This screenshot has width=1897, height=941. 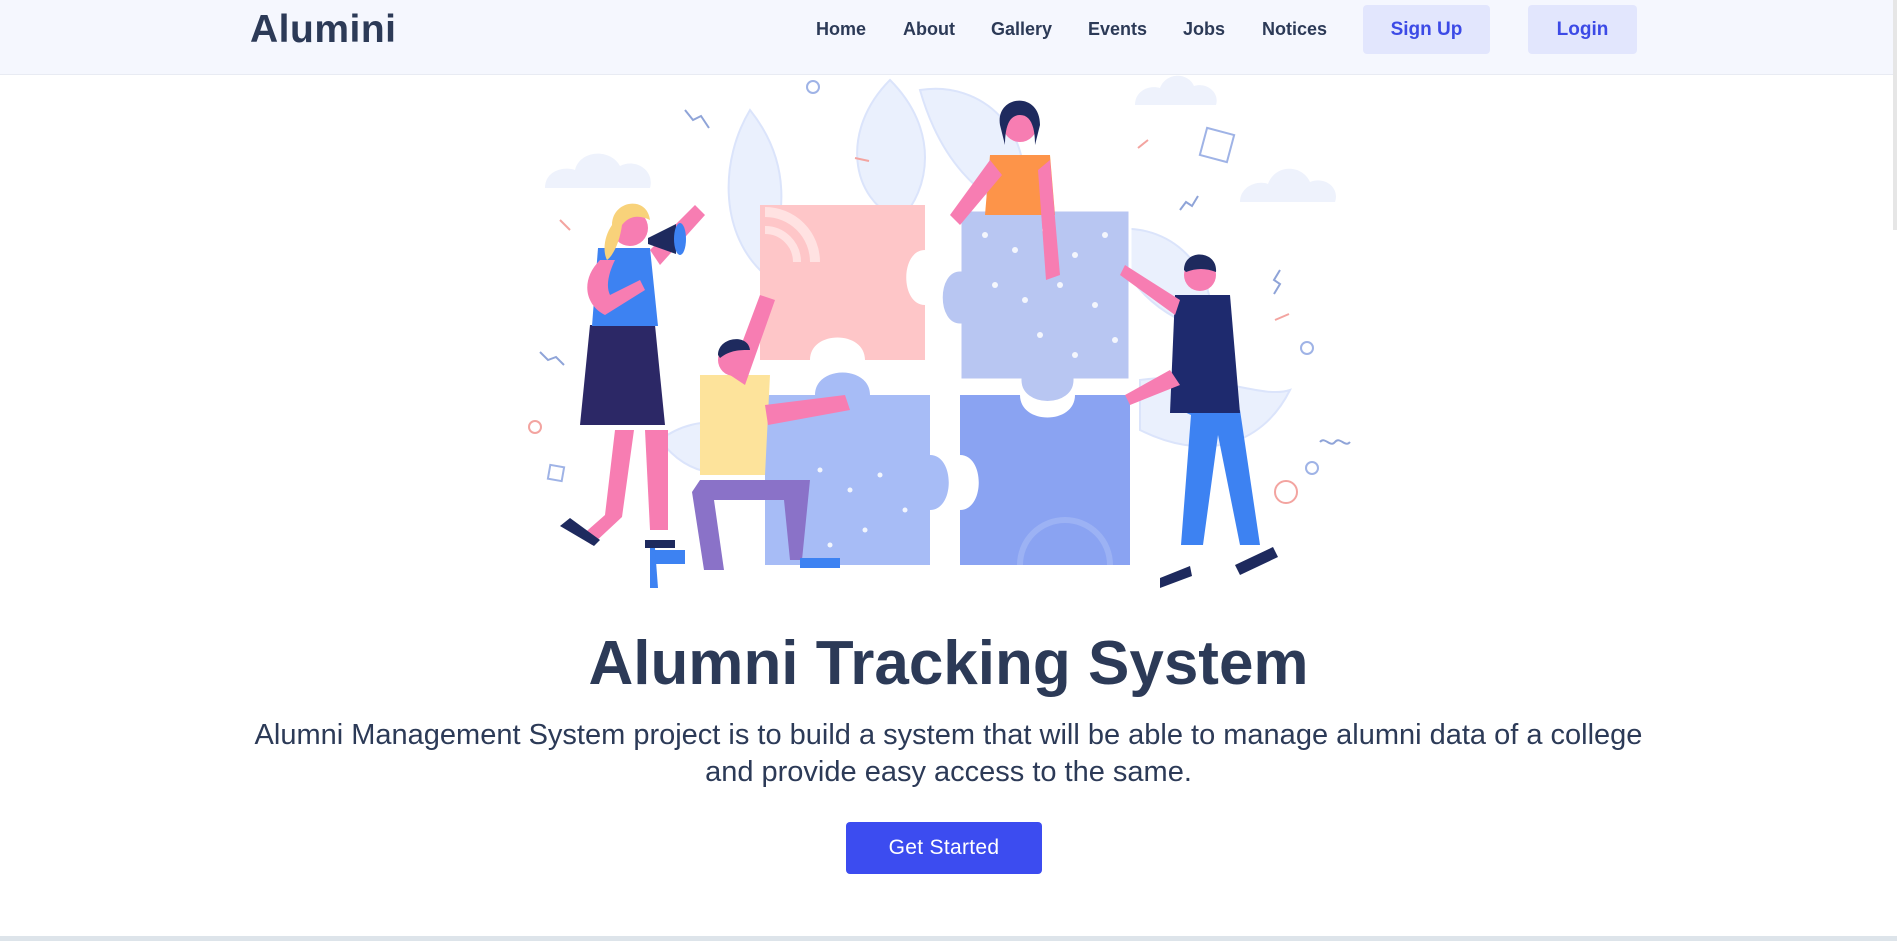 What do you see at coordinates (842, 282) in the screenshot?
I see `puzzle-piece-pink` at bounding box center [842, 282].